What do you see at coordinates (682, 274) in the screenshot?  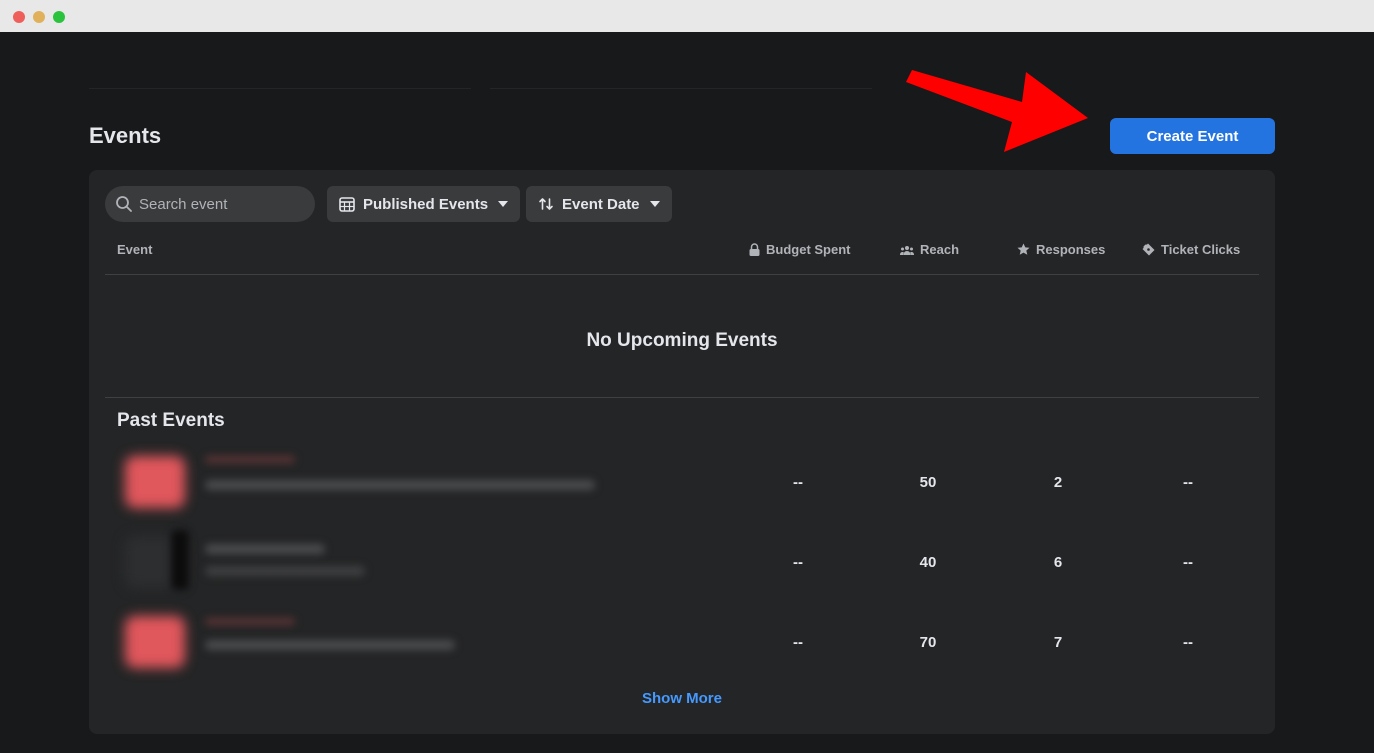 I see `header-divider` at bounding box center [682, 274].